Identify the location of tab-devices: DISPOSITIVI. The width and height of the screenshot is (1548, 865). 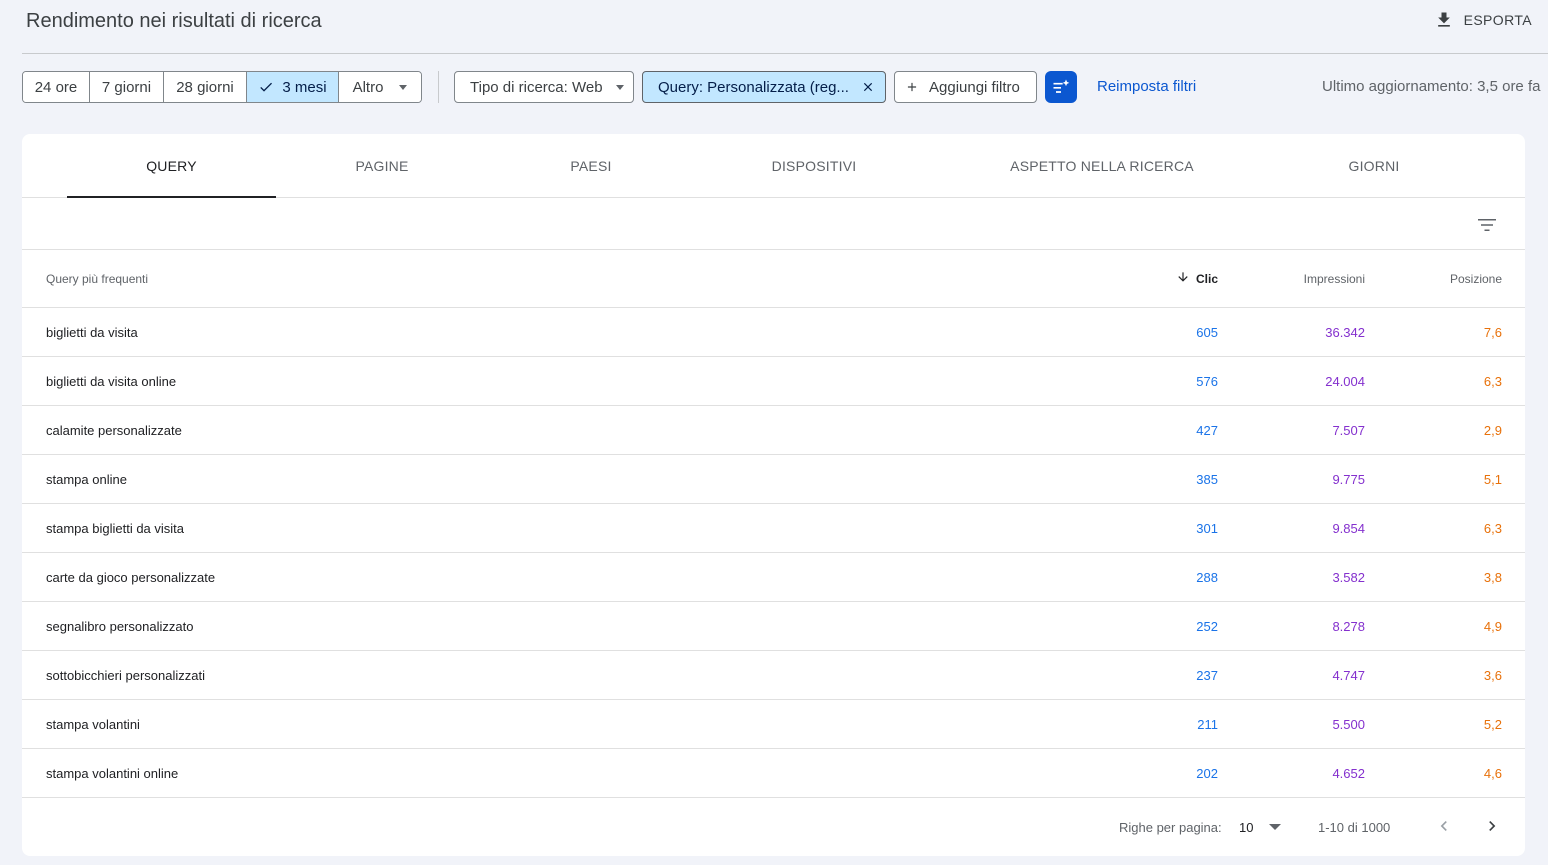
(814, 166).